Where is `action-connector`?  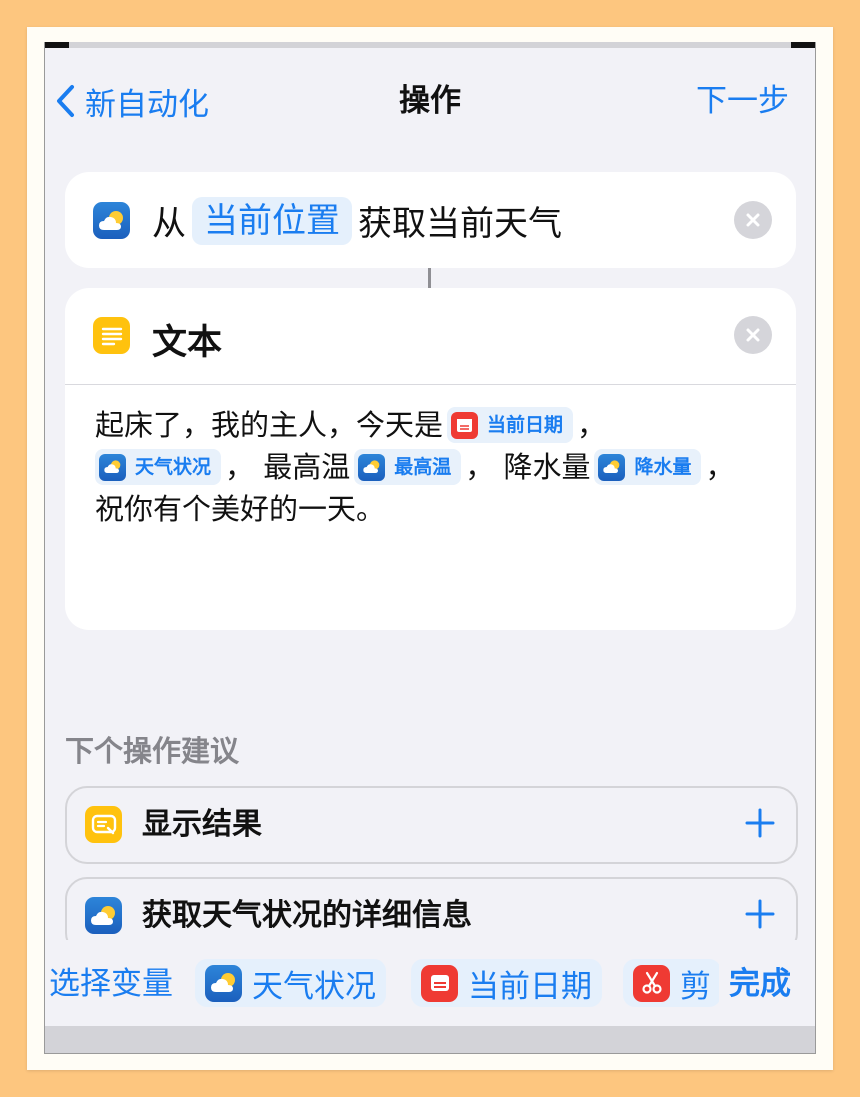
action-connector is located at coordinates (429, 278).